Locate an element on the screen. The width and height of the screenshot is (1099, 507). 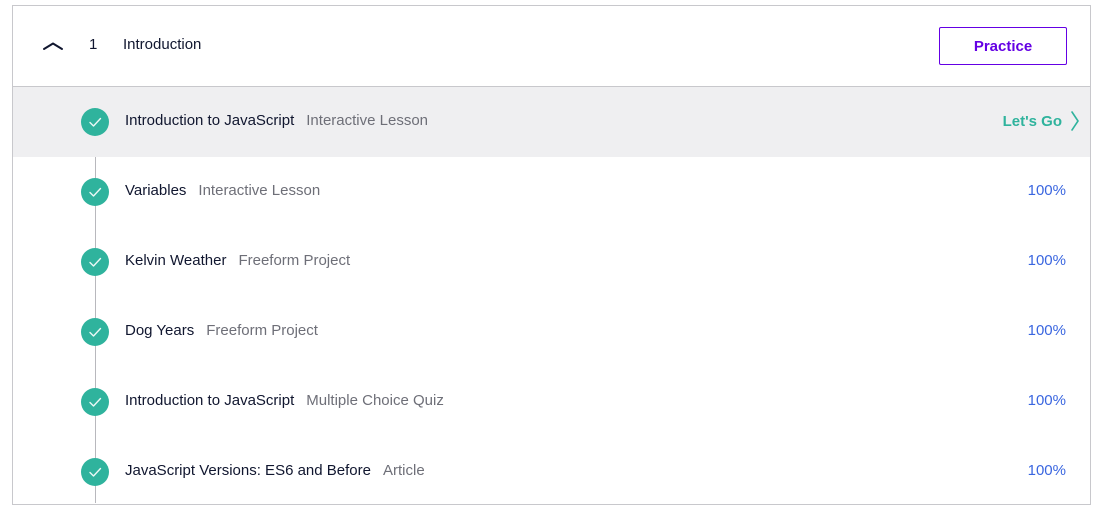
lets-go-link: Let's Go is located at coordinates (1041, 121).